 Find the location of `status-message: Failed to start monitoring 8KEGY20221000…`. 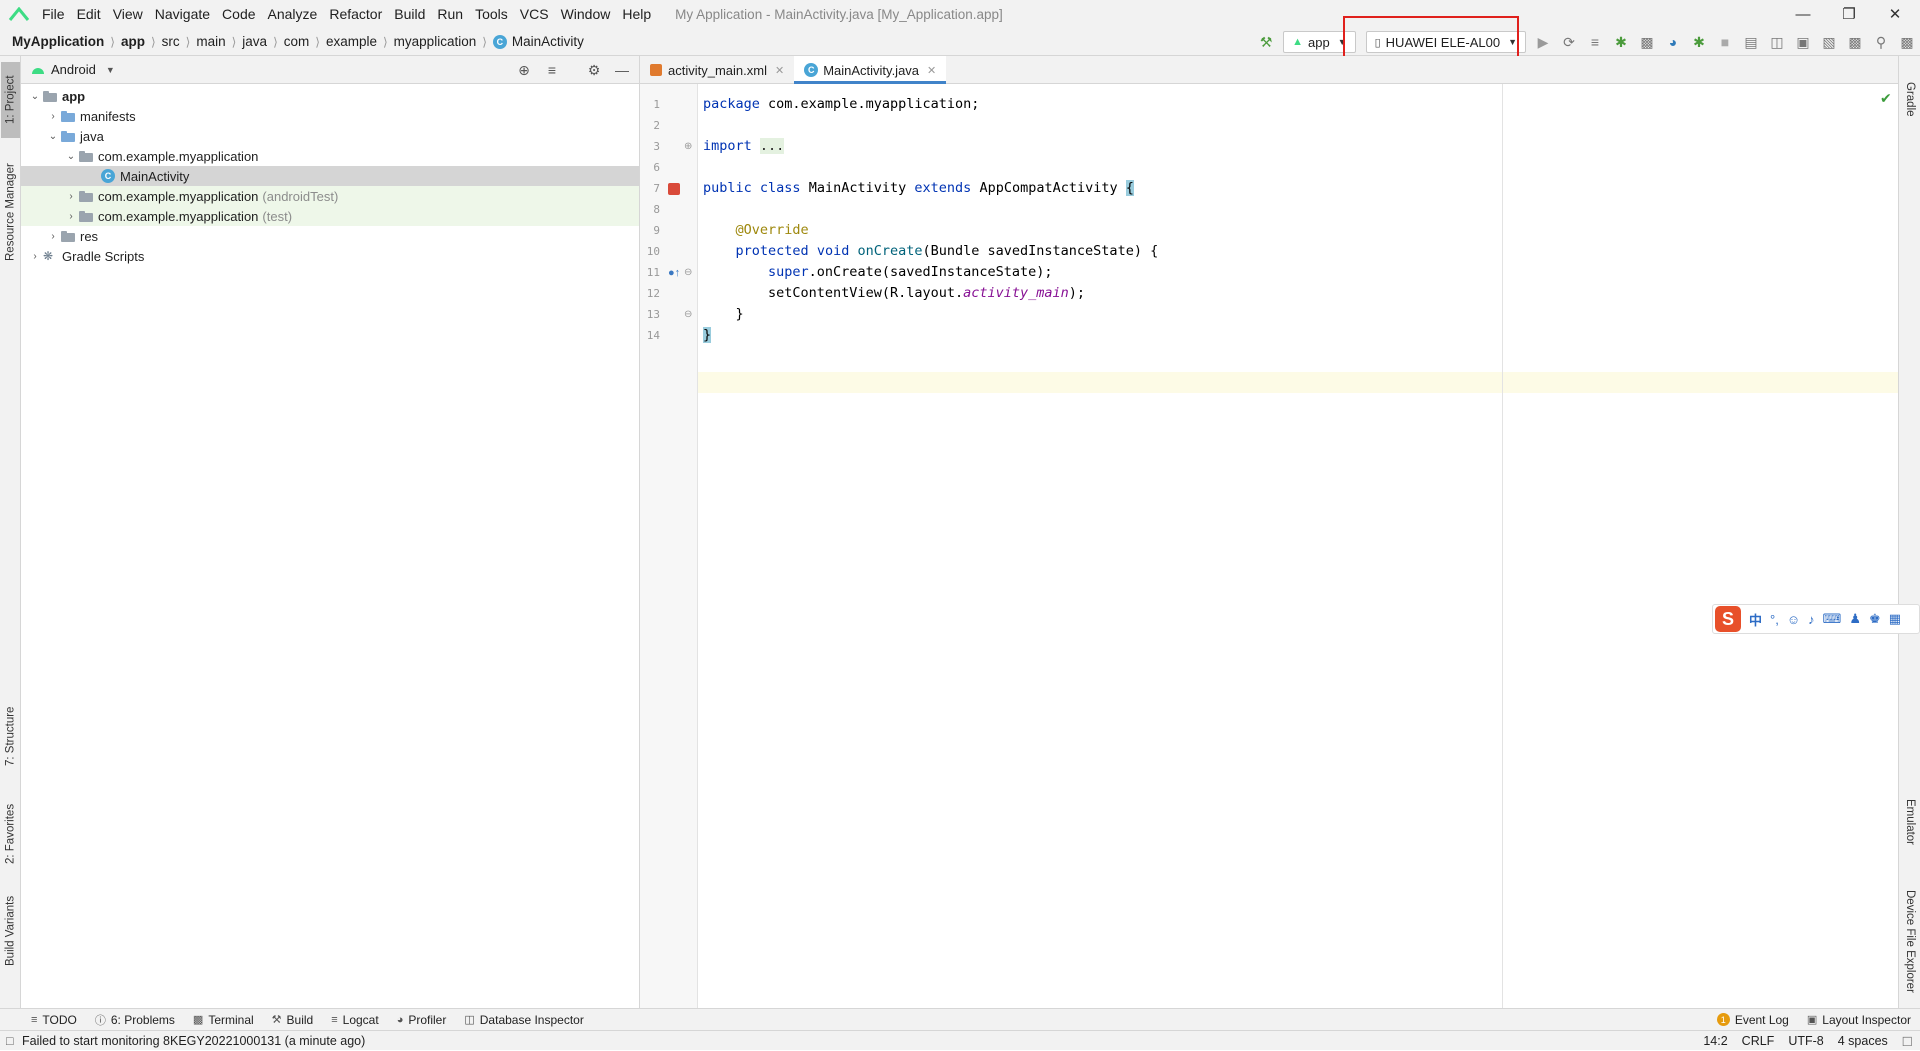

status-message: Failed to start monitoring 8KEGY20221000… is located at coordinates (193, 1041).